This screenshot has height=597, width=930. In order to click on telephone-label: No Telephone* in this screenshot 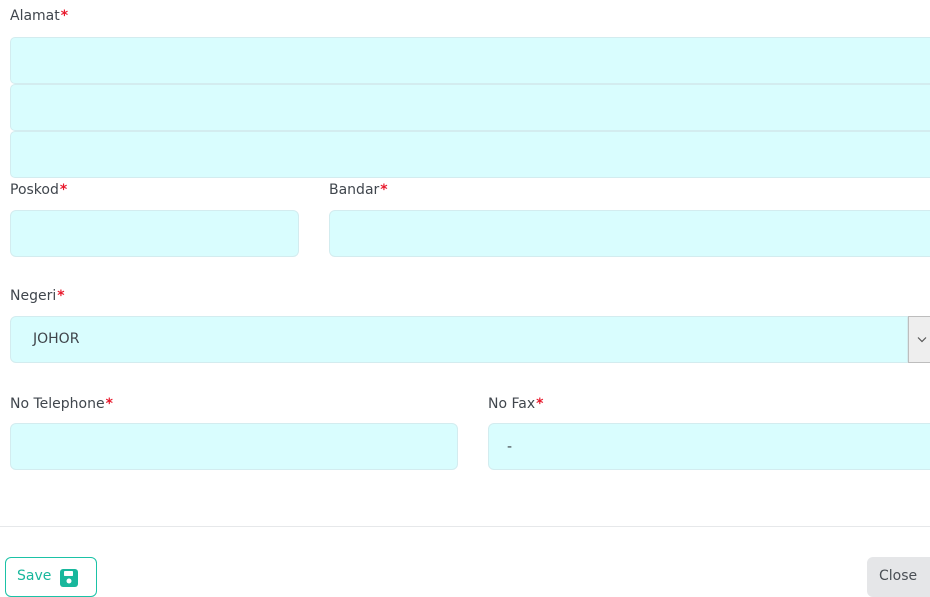, I will do `click(61, 404)`.